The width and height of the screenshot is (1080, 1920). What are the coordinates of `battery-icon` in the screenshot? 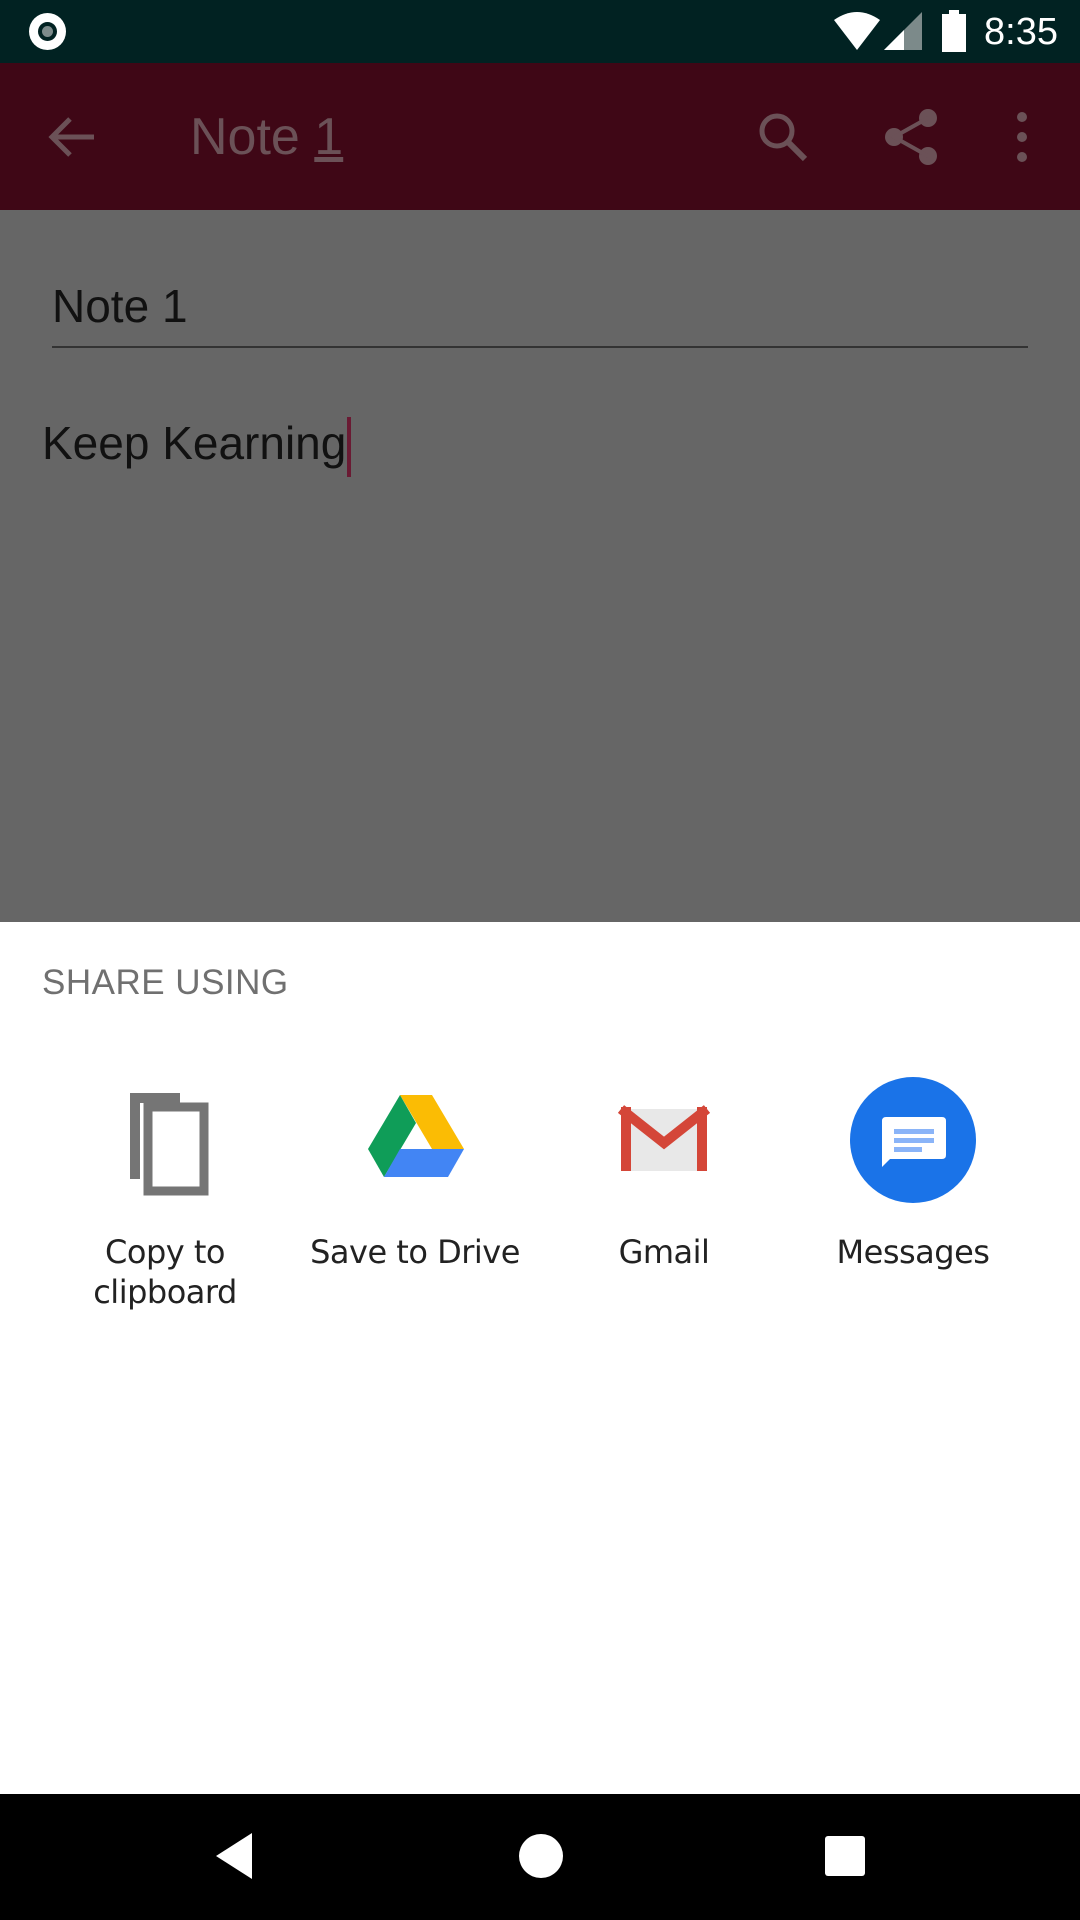 It's located at (954, 31).